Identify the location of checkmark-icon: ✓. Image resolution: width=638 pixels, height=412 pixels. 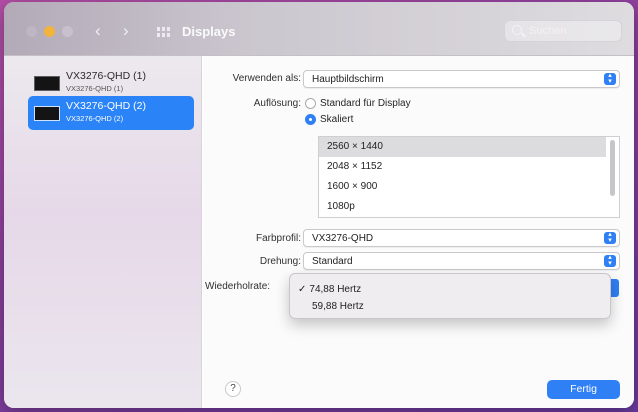
(302, 289).